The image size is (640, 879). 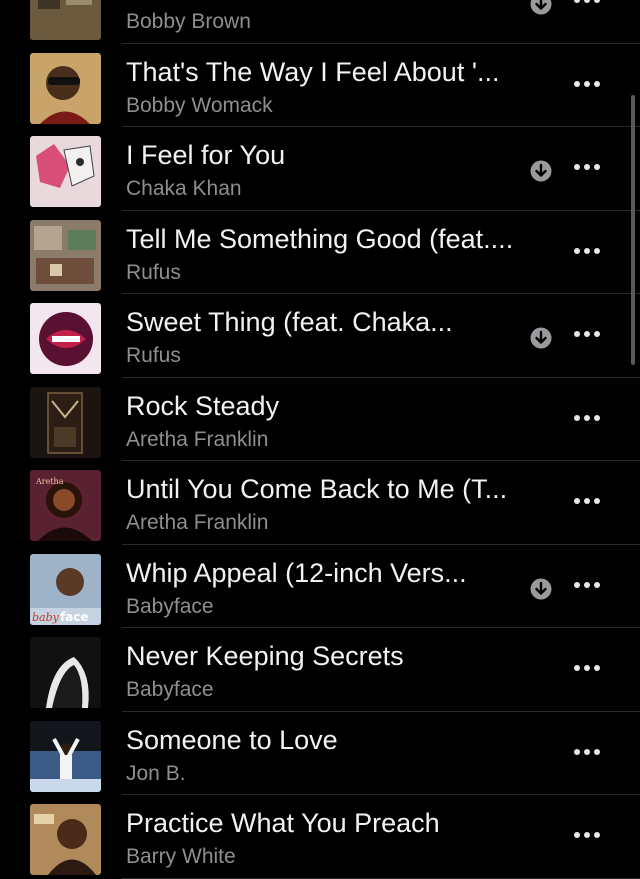 What do you see at coordinates (265, 656) in the screenshot?
I see `song-title: Never Keeping Secrets` at bounding box center [265, 656].